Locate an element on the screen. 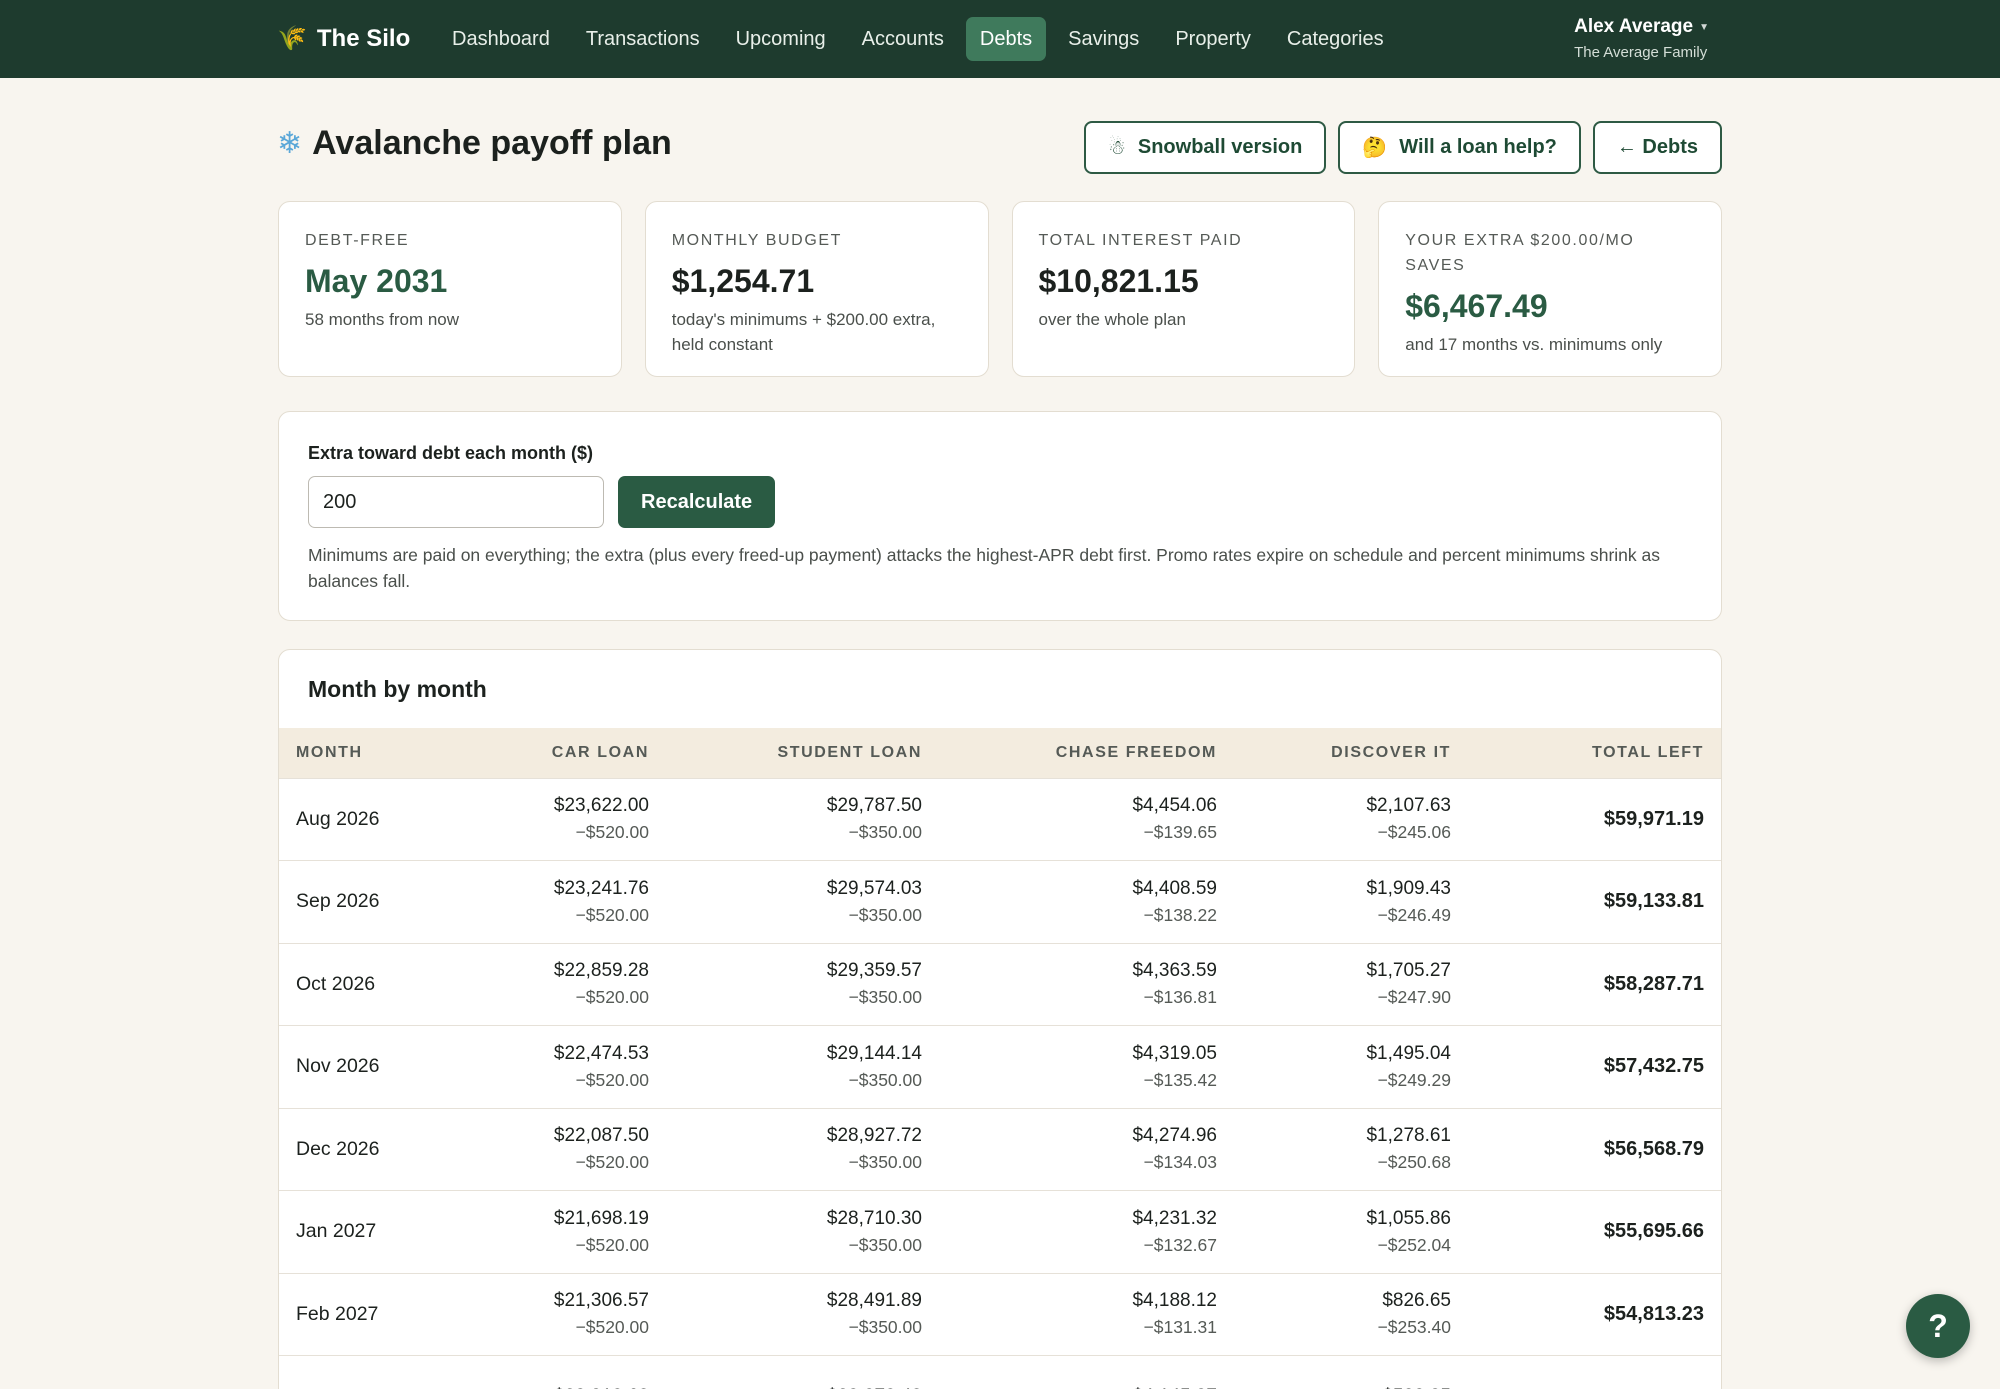 The image size is (2000, 1389). nav-item-dashboard: Dashboard is located at coordinates (501, 39).